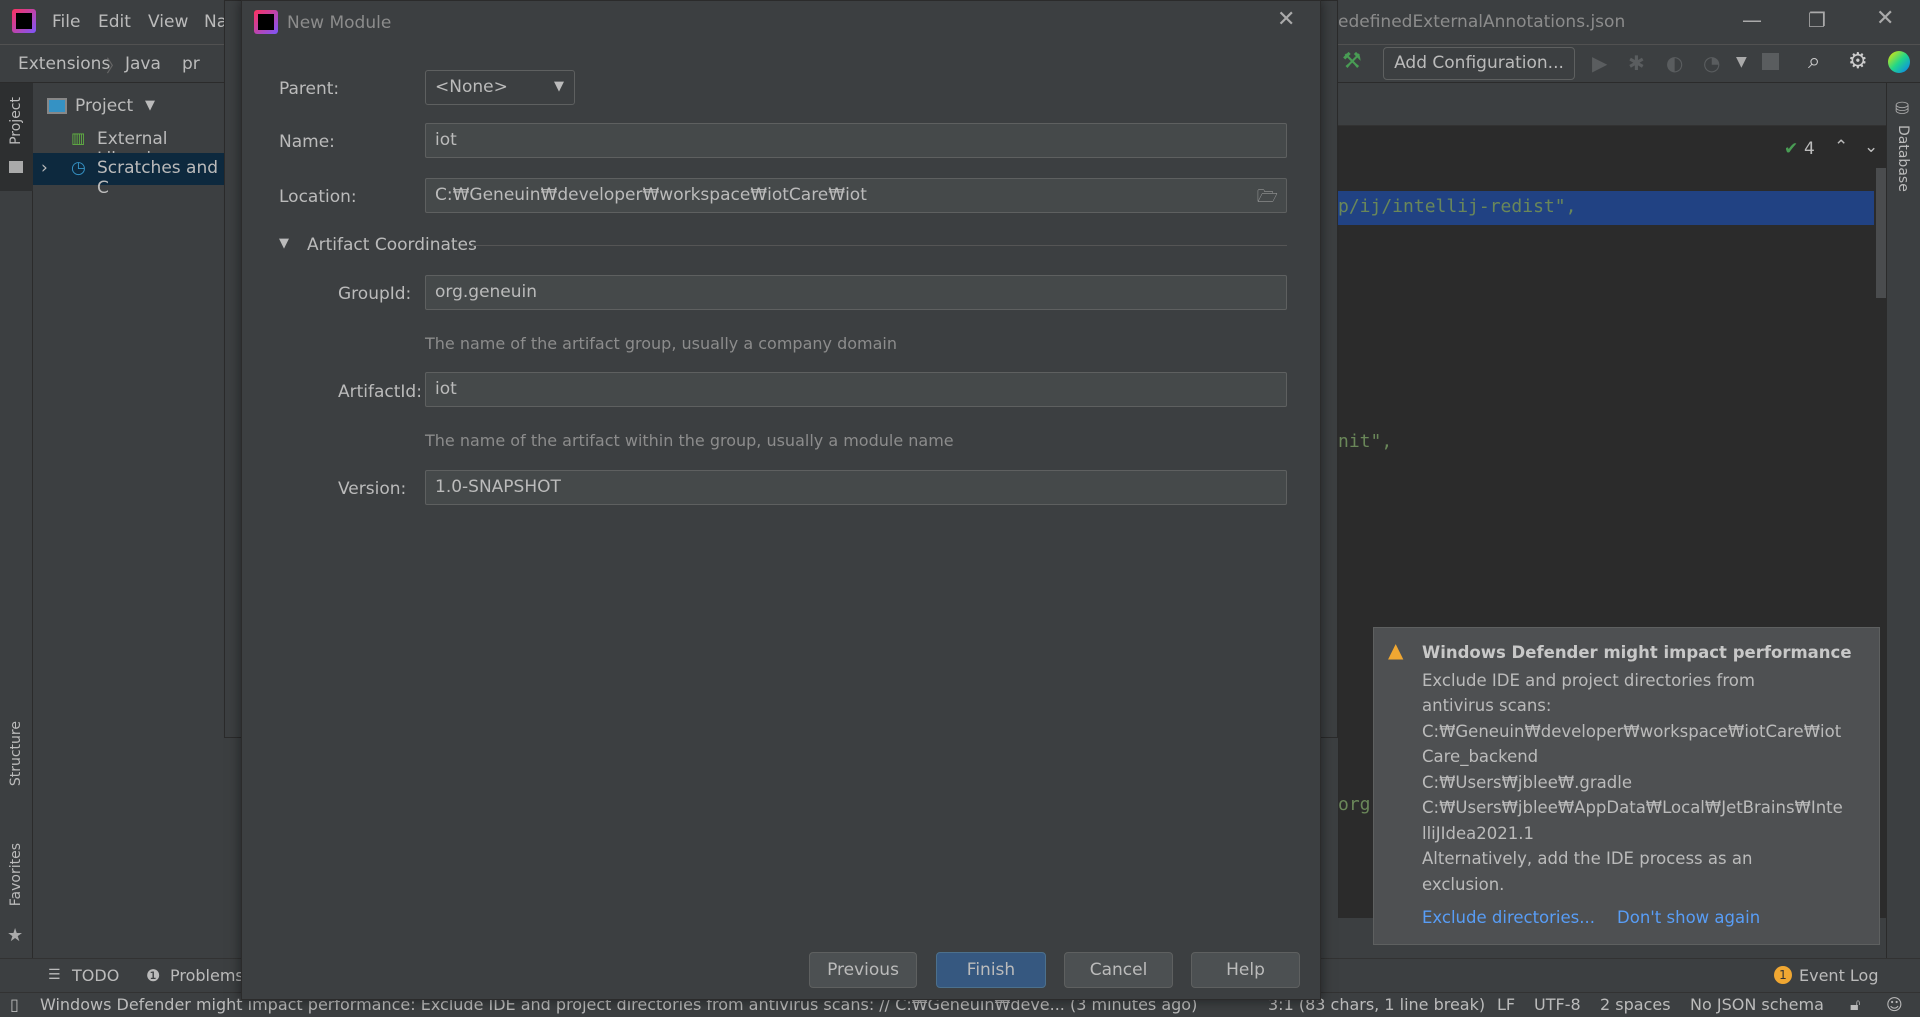 The width and height of the screenshot is (1920, 1017). What do you see at coordinates (1809, 149) in the screenshot?
I see `inspection-count: 4` at bounding box center [1809, 149].